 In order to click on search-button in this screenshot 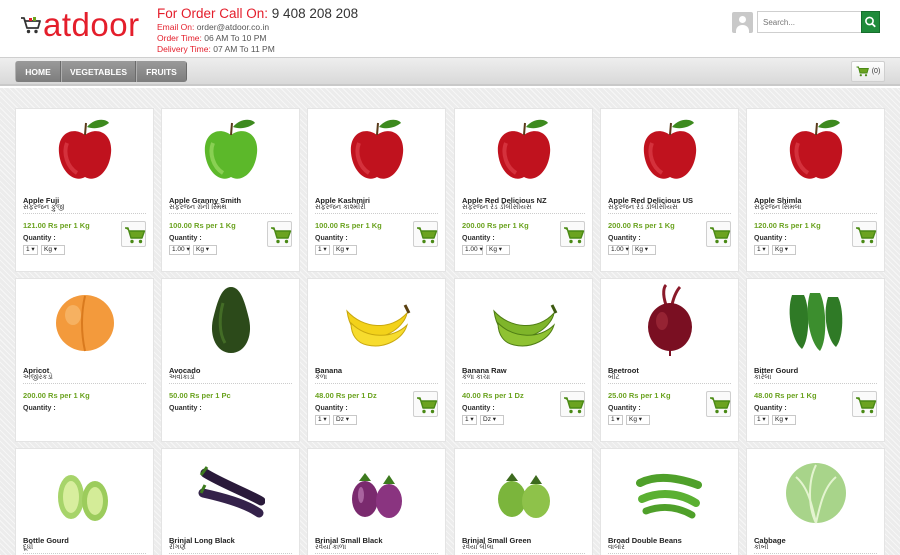, I will do `click(870, 22)`.